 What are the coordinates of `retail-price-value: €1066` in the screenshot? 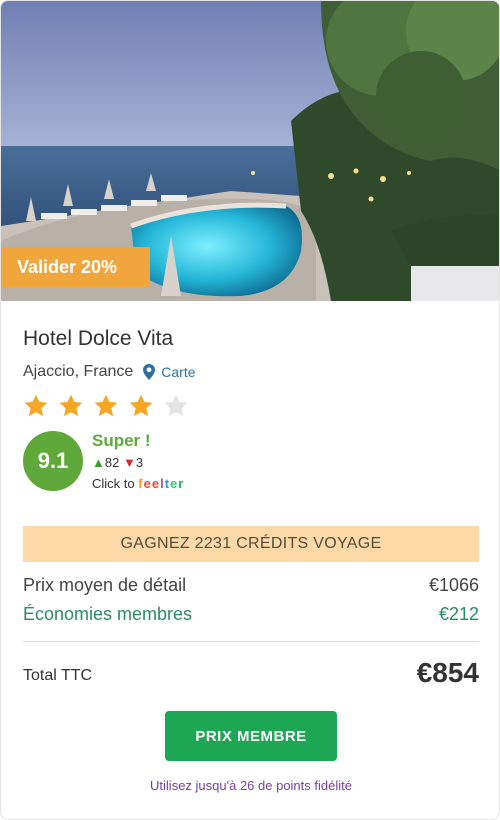 It's located at (453, 585).